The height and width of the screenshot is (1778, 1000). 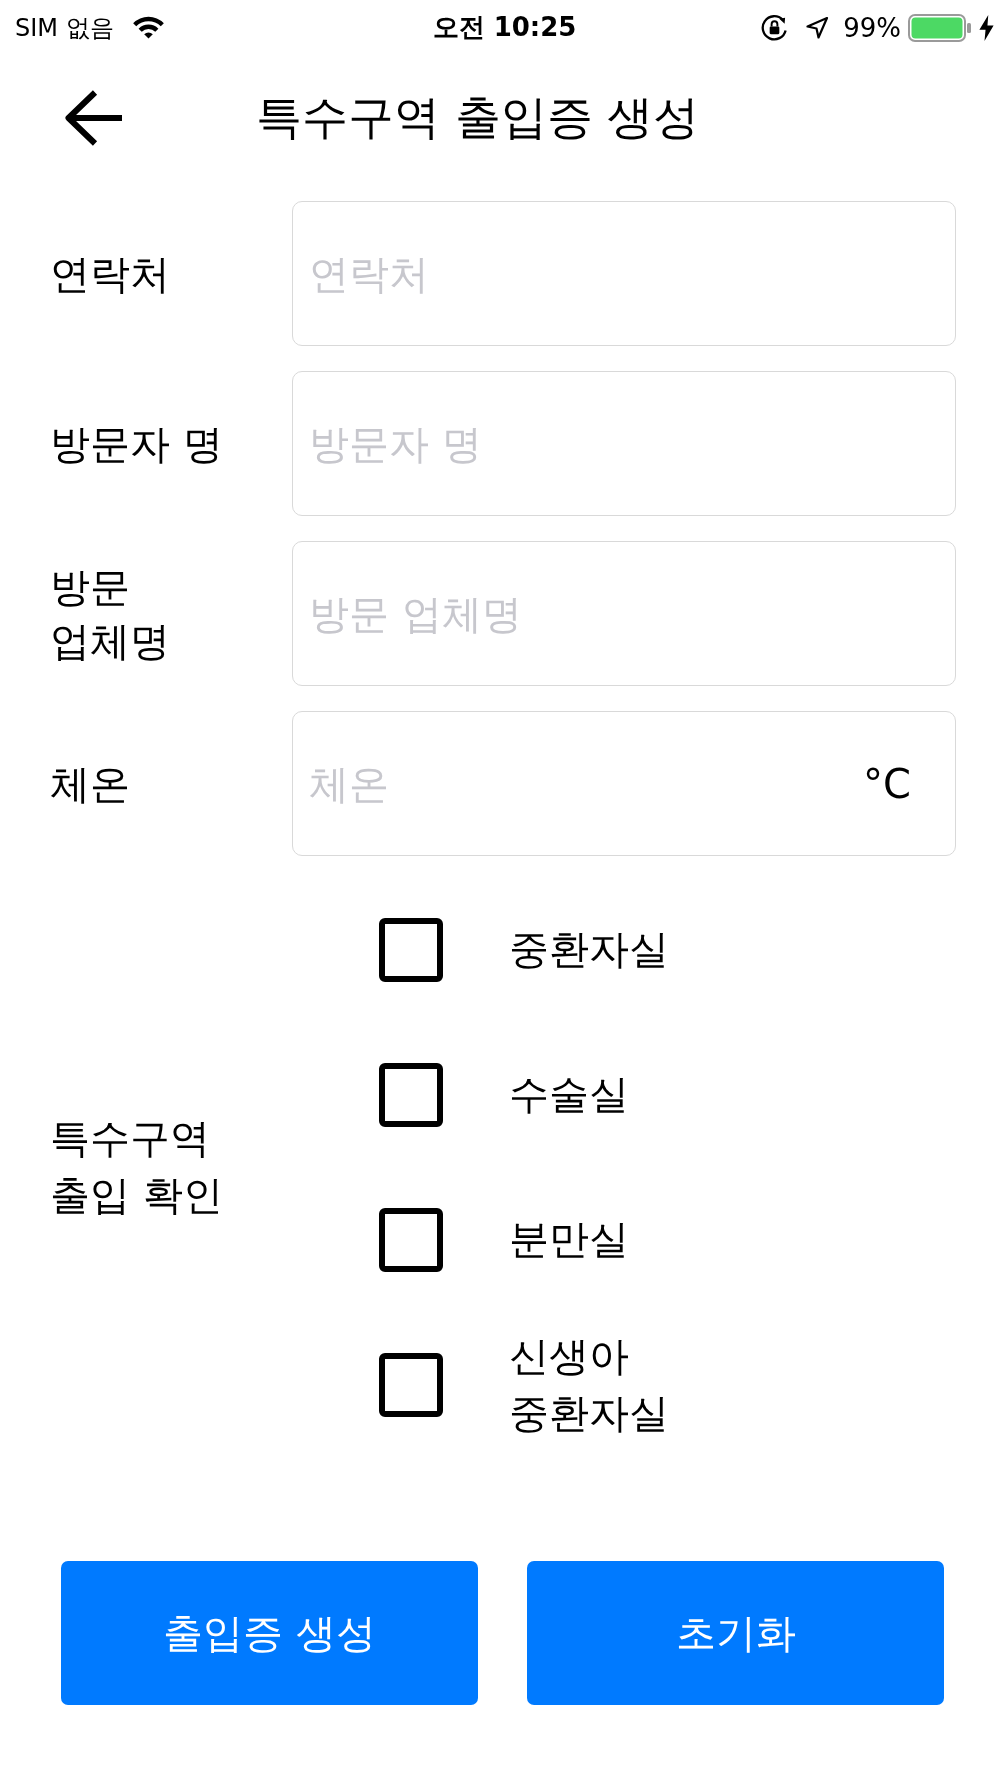 I want to click on field-label: 방문 업체명, so click(x=110, y=614).